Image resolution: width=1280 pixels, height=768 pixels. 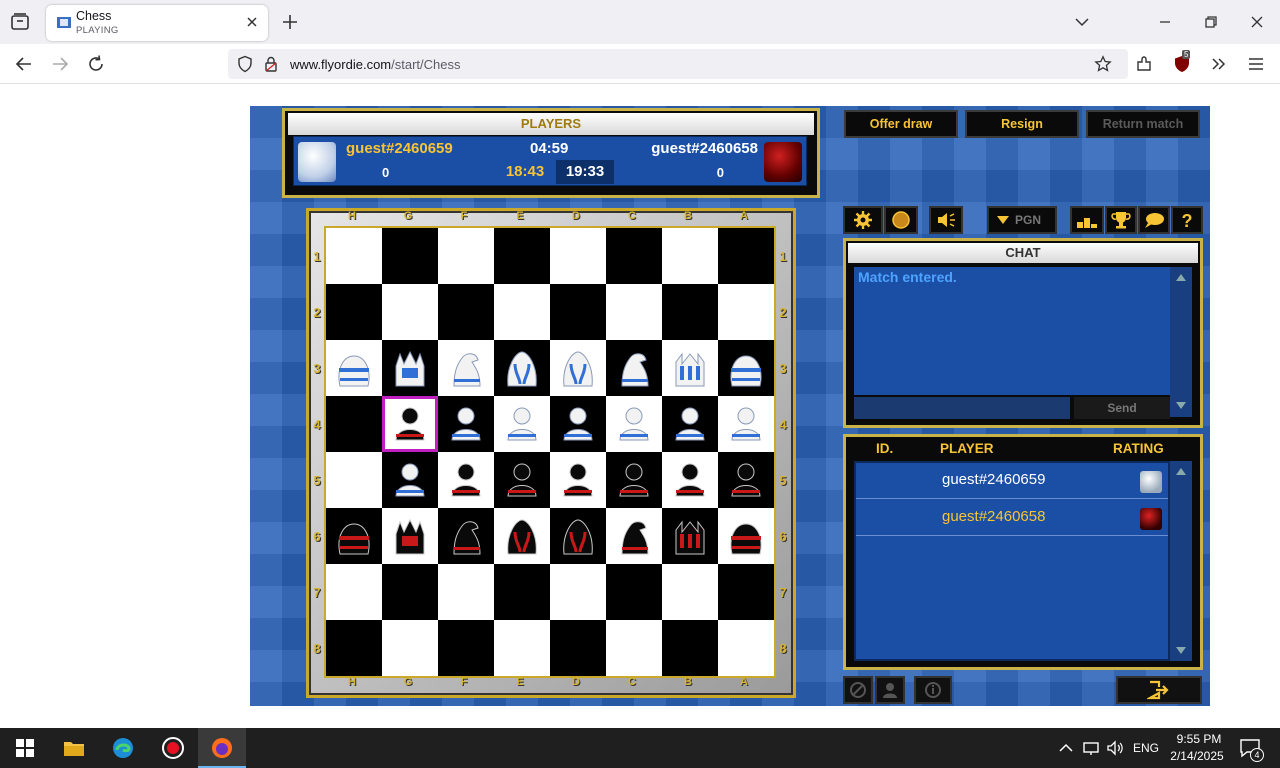 What do you see at coordinates (1022, 220) in the screenshot?
I see `pgn-dropdown: PGN` at bounding box center [1022, 220].